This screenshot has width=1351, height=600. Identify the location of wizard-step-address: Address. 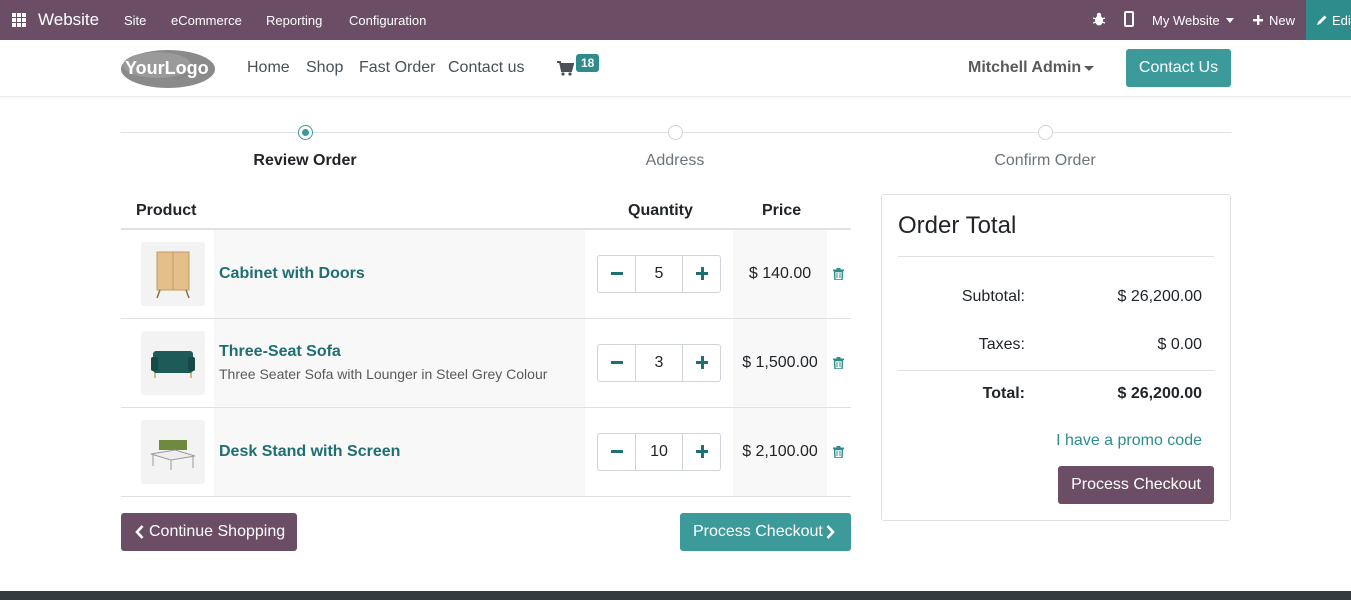
(675, 160).